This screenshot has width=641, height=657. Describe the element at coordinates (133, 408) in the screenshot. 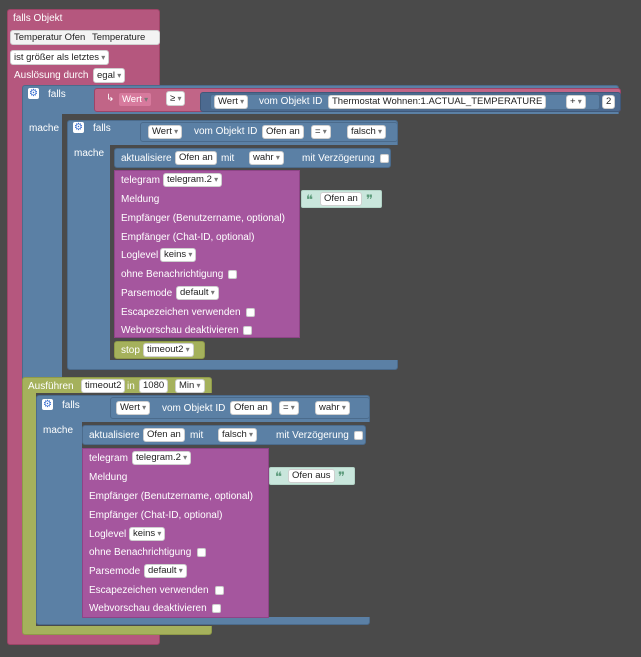

I see `if3-get-dropdown: Wert` at that location.